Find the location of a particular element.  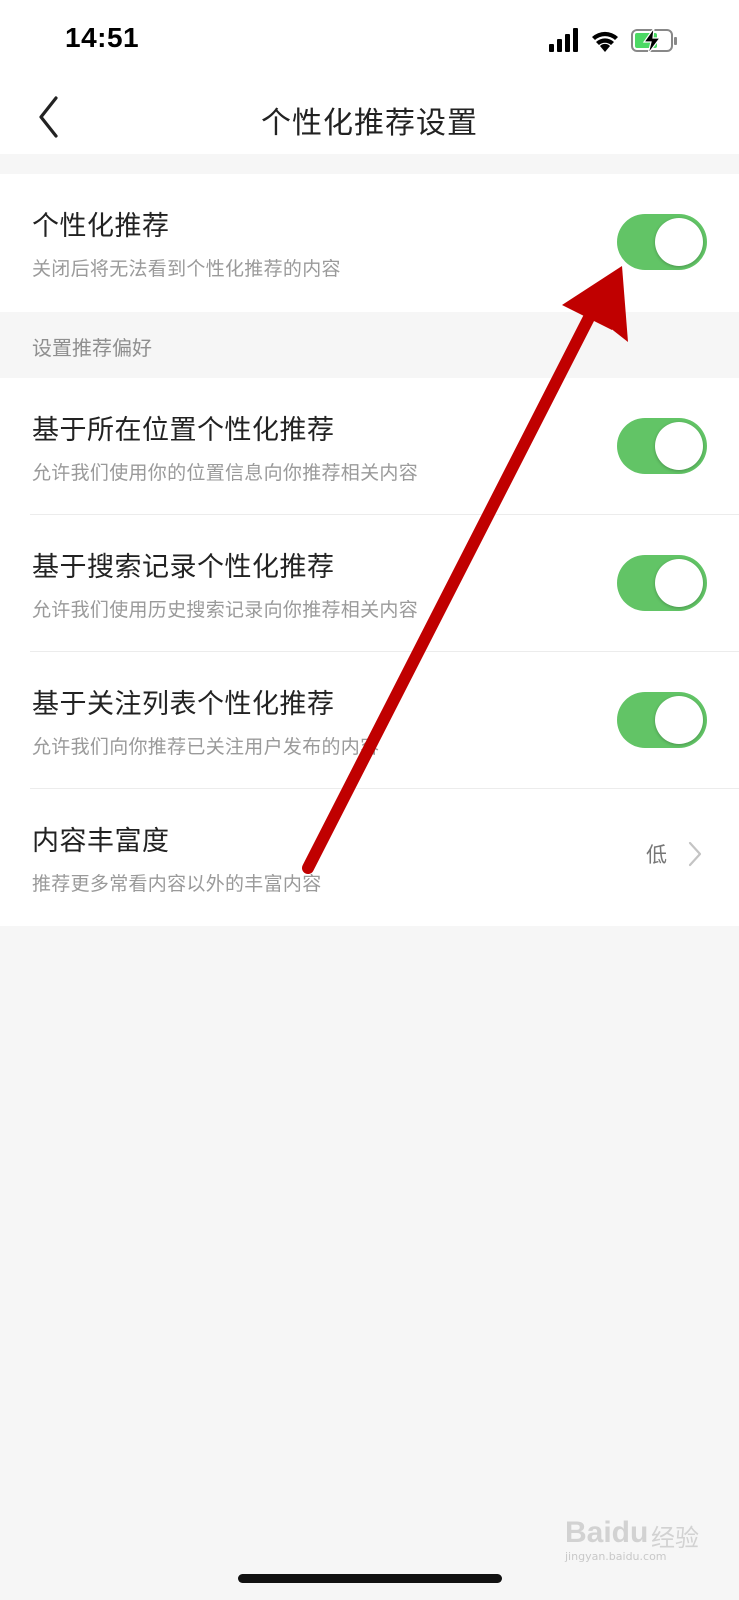

search-history-recommendation-toggle is located at coordinates (662, 583).